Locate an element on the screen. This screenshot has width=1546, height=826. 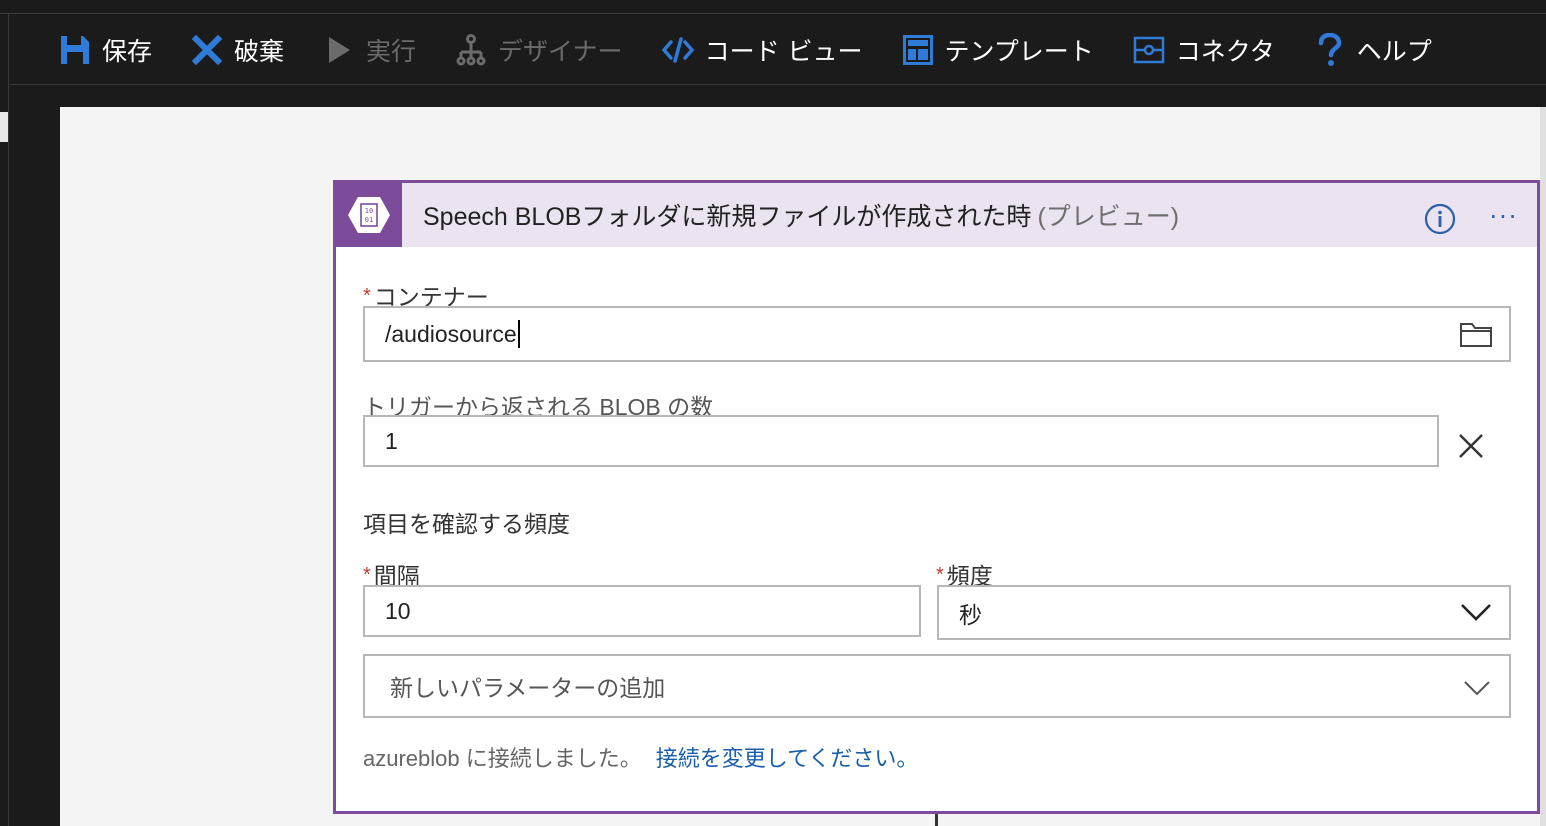
trigger-card-title-text: Speech BLOBフォルダに新規ファイルが作成された時 is located at coordinates (727, 217).